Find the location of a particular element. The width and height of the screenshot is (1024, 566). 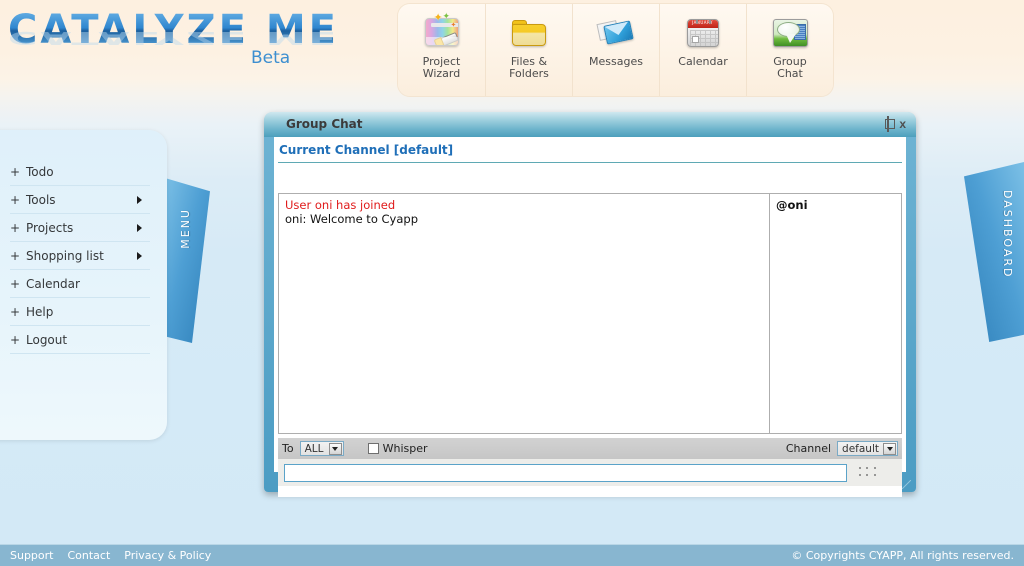

sidebar-item-label: Help is located at coordinates (40, 312).